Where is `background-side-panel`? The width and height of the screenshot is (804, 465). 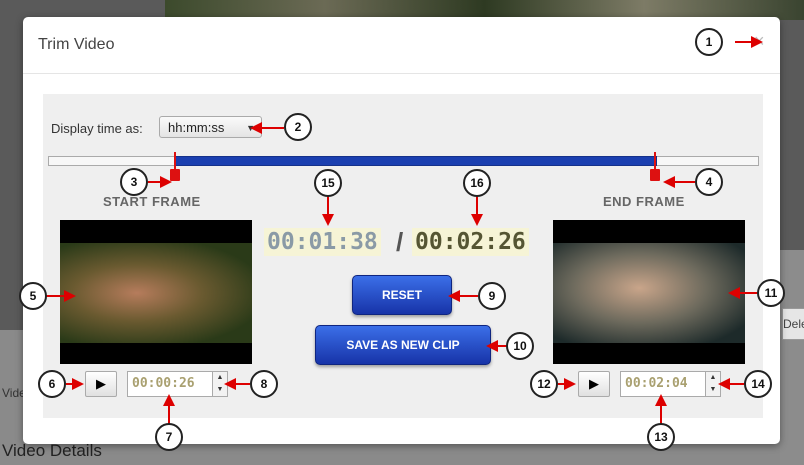
background-side-panel is located at coordinates (792, 357).